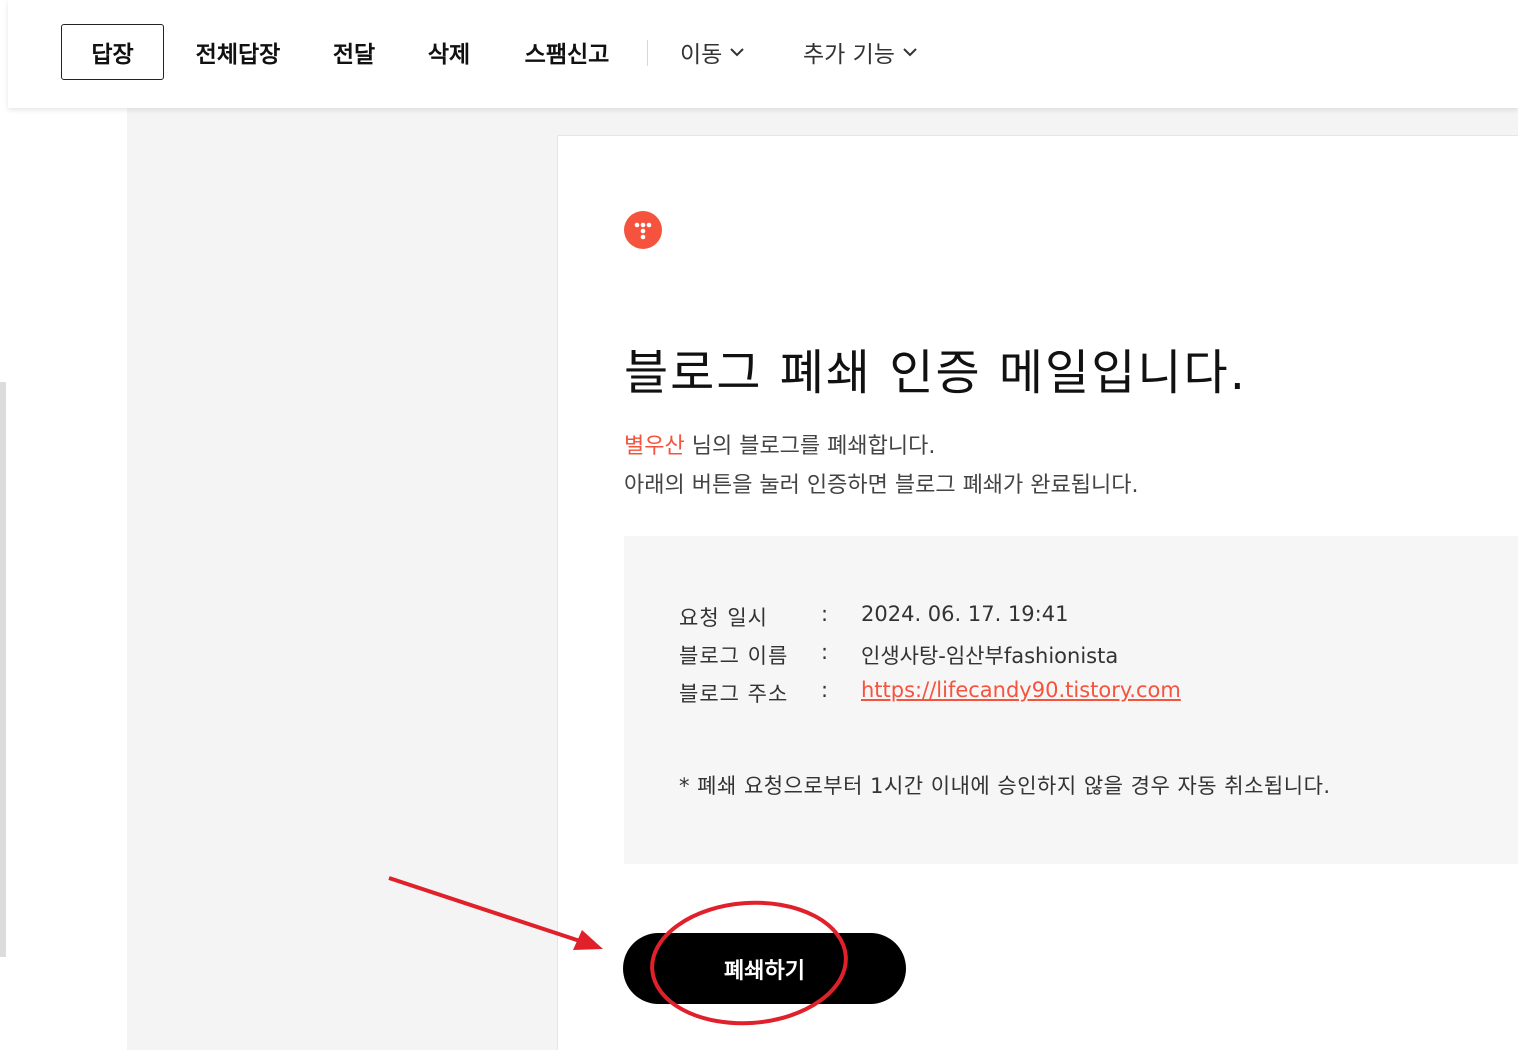  Describe the element at coordinates (734, 656) in the screenshot. I see `blog-name-label: 블로그 이름` at that location.